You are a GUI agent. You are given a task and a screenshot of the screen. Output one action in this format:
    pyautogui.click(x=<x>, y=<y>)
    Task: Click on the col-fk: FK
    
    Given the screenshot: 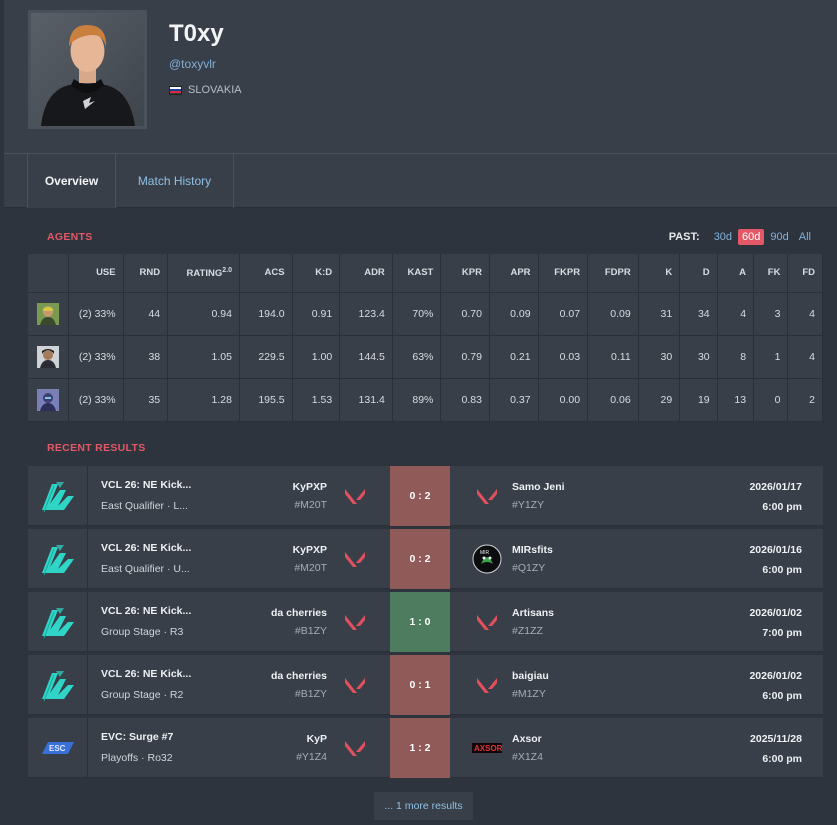 What is the action you would take?
    pyautogui.click(x=771, y=273)
    